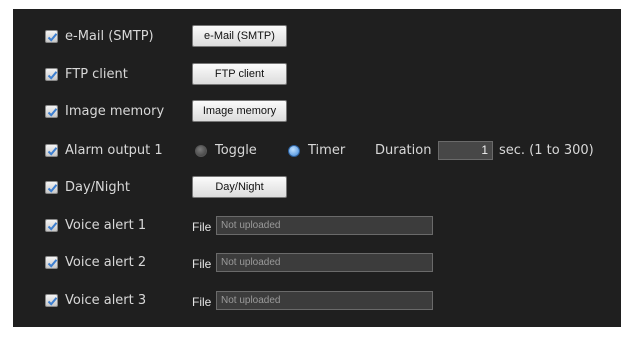 This screenshot has width=636, height=338. I want to click on duration-unit-label: sec. (1 to 300), so click(546, 150).